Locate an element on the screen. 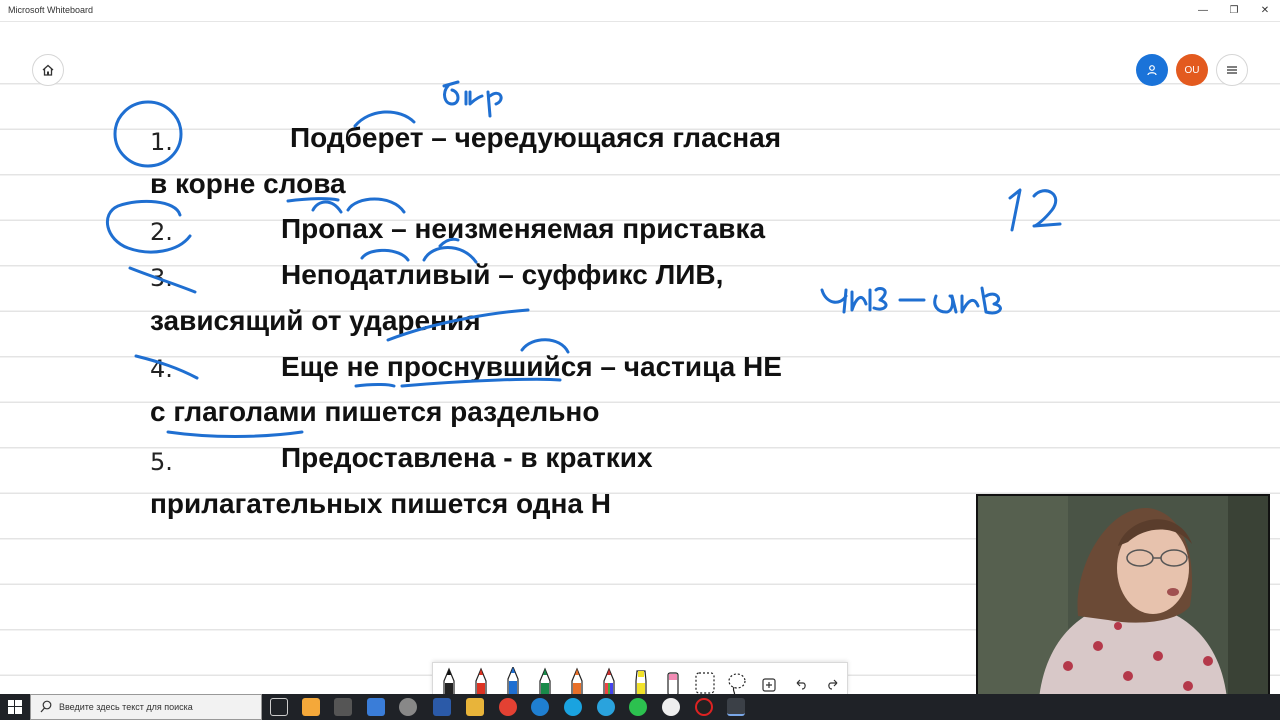 The height and width of the screenshot is (720, 1280). whatsapp-icon is located at coordinates (638, 707).